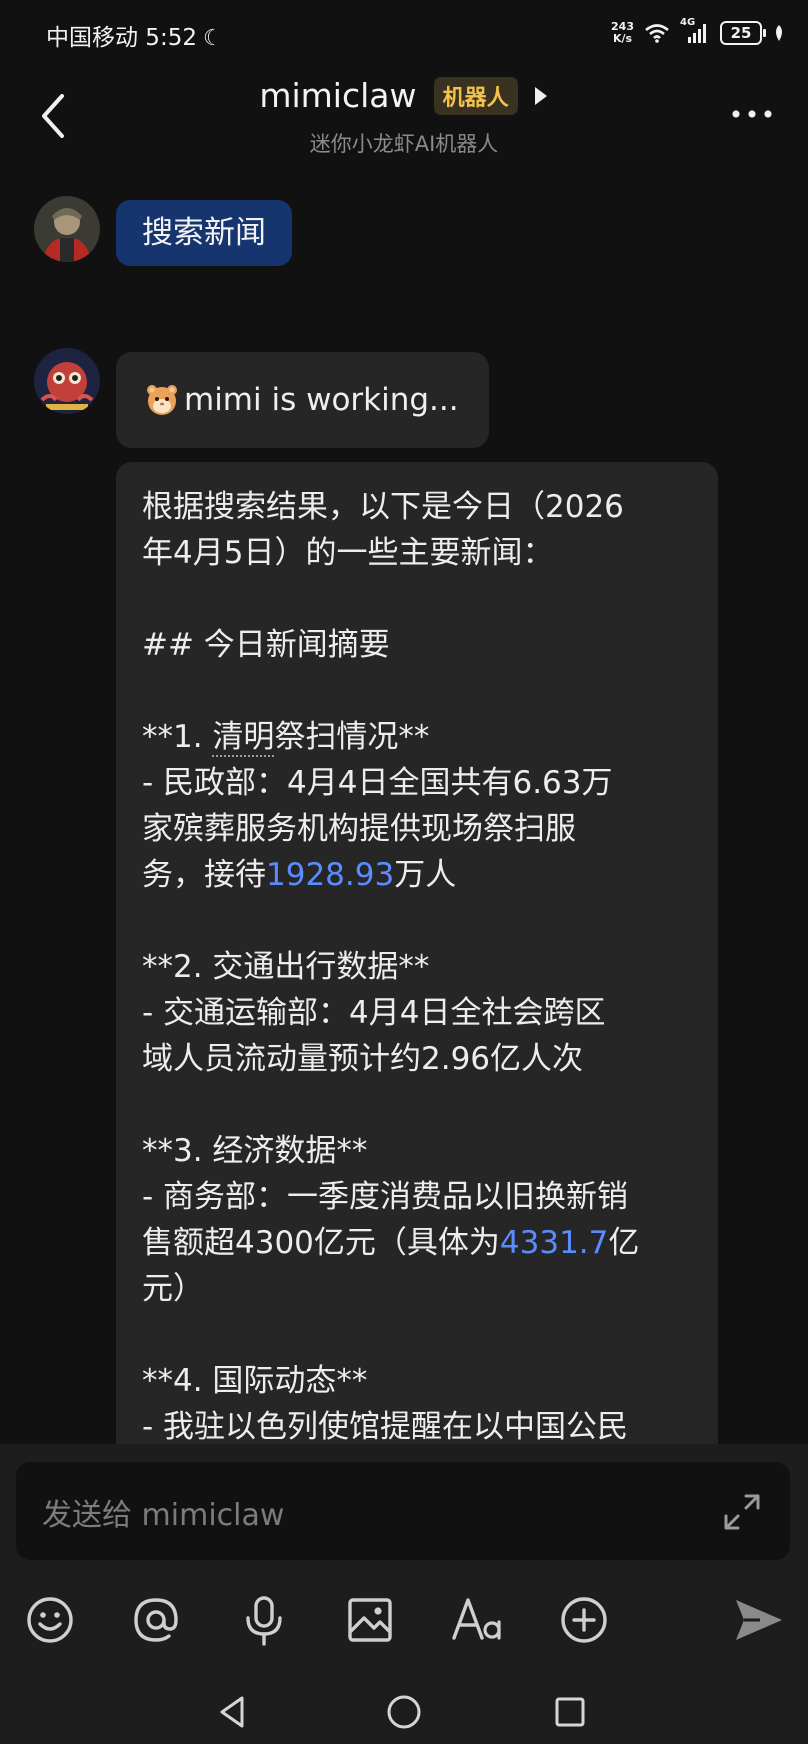 The height and width of the screenshot is (1744, 808). Describe the element at coordinates (173, 1289) in the screenshot. I see `reply-line: 元）` at that location.